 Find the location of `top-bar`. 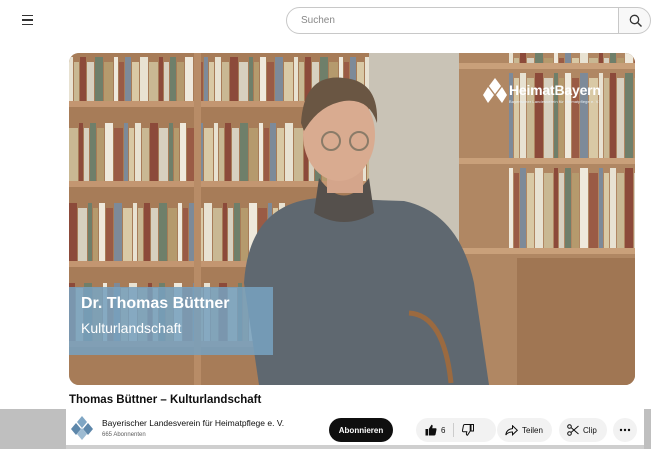

top-bar is located at coordinates (325, 20).